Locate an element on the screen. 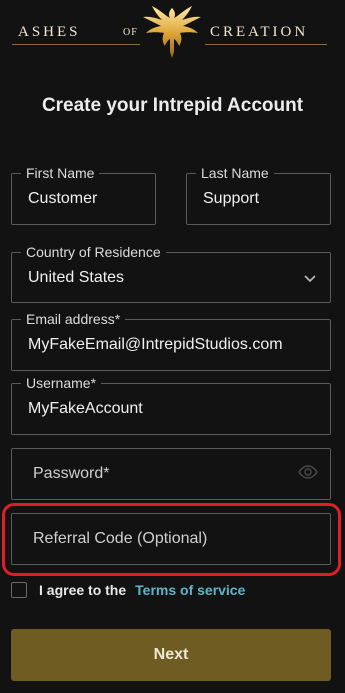 This screenshot has width=345, height=693. email-label: Email address* is located at coordinates (73, 319).